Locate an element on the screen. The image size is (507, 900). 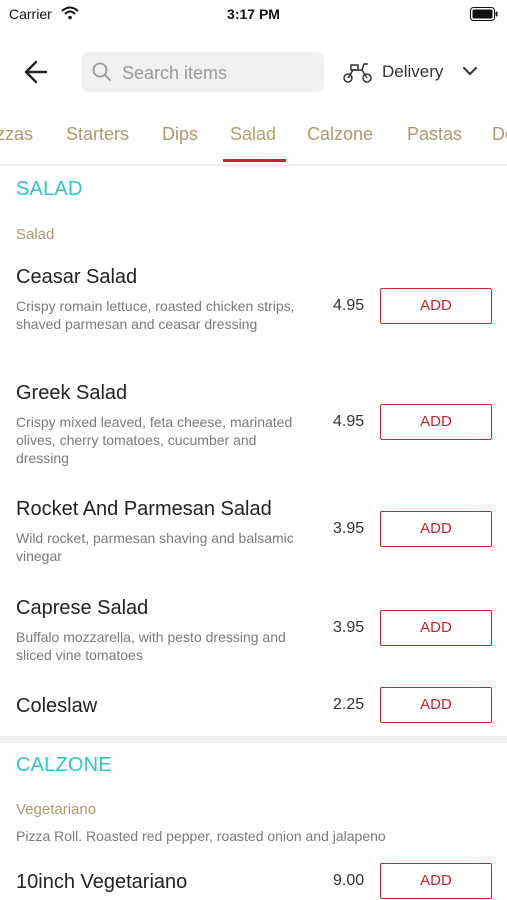
item-name: Rocket And Parmesan Salad is located at coordinates (144, 509).